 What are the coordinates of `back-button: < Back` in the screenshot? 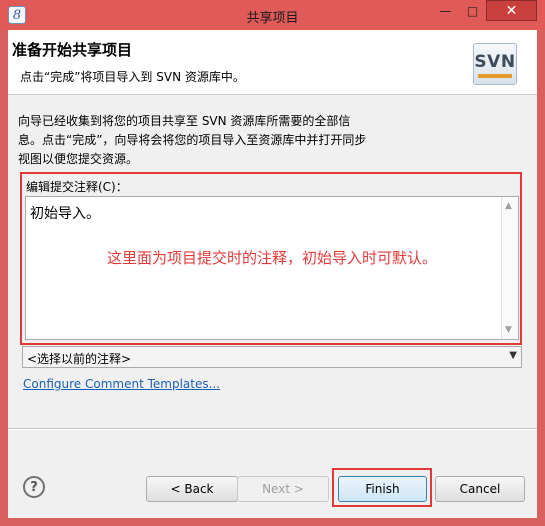 It's located at (192, 489).